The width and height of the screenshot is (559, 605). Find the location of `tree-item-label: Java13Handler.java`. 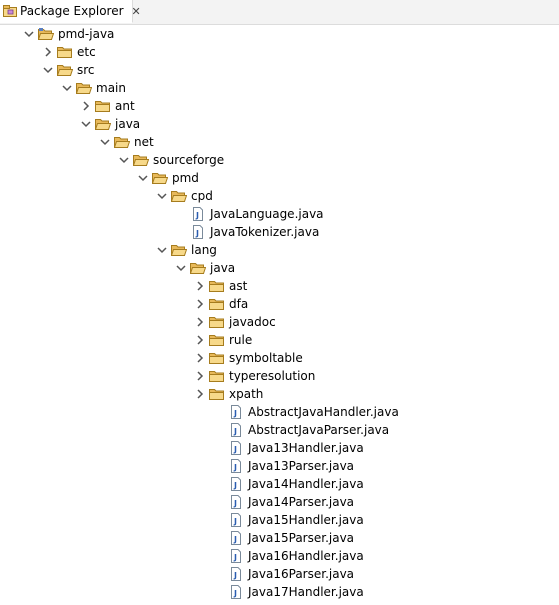

tree-item-label: Java13Handler.java is located at coordinates (306, 448).